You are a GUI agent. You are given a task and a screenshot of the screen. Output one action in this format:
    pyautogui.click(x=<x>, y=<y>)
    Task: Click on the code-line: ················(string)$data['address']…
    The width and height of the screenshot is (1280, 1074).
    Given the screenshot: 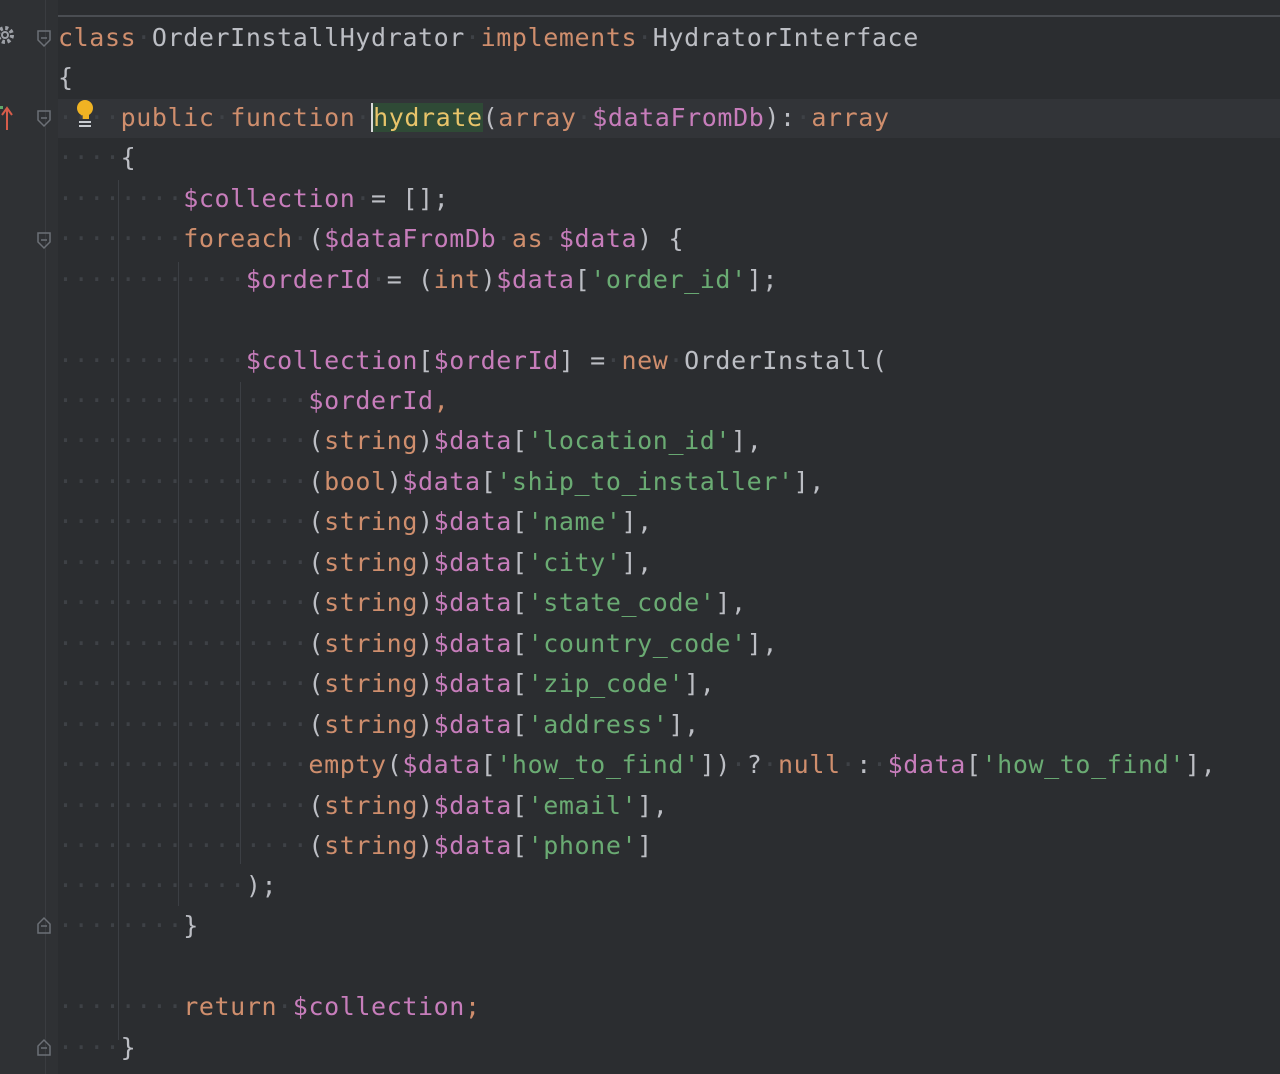 What is the action you would take?
    pyautogui.click(x=379, y=725)
    